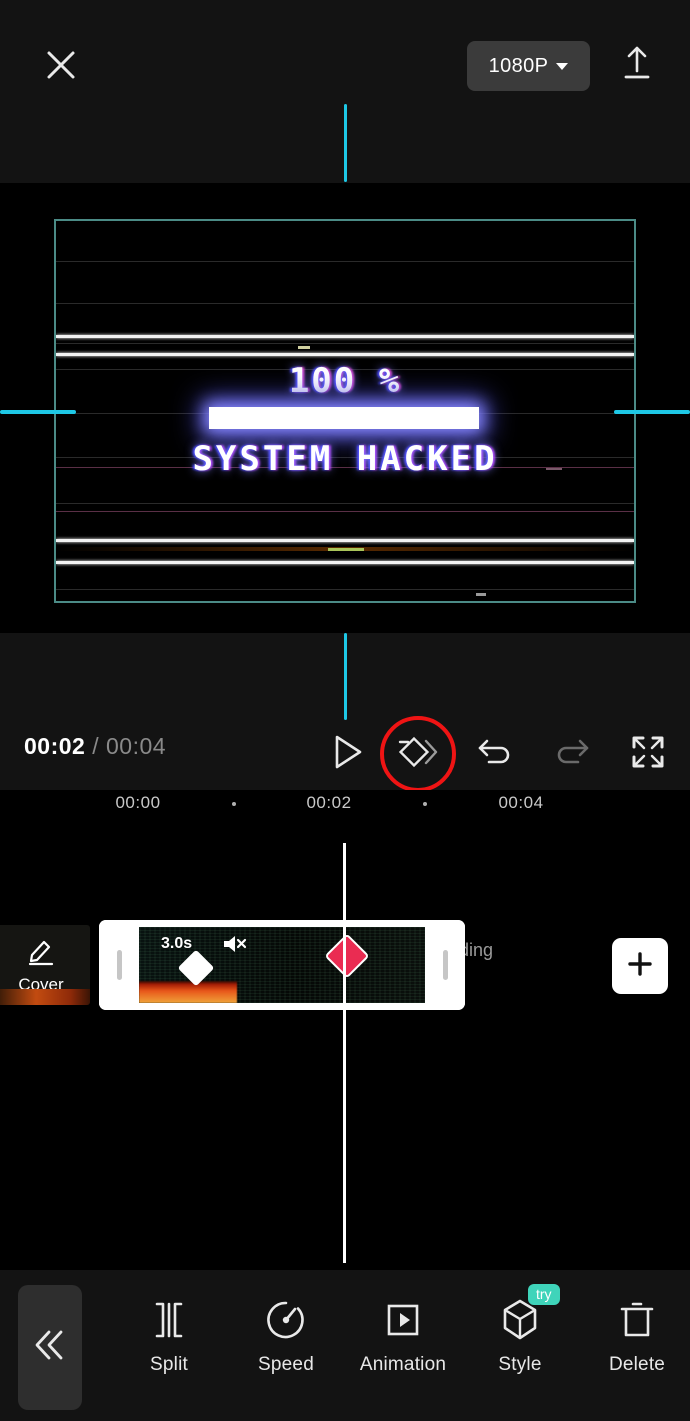 This screenshot has width=690, height=1421. What do you see at coordinates (169, 1364) in the screenshot?
I see `tool-label: Split` at bounding box center [169, 1364].